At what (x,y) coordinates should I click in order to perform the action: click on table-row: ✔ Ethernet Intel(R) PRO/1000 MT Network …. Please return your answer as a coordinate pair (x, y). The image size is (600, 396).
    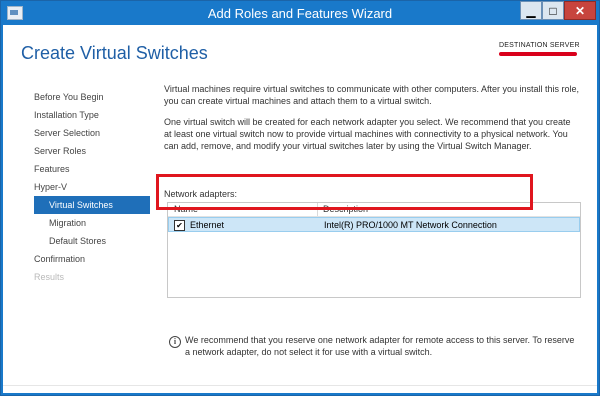
    Looking at the image, I should click on (374, 224).